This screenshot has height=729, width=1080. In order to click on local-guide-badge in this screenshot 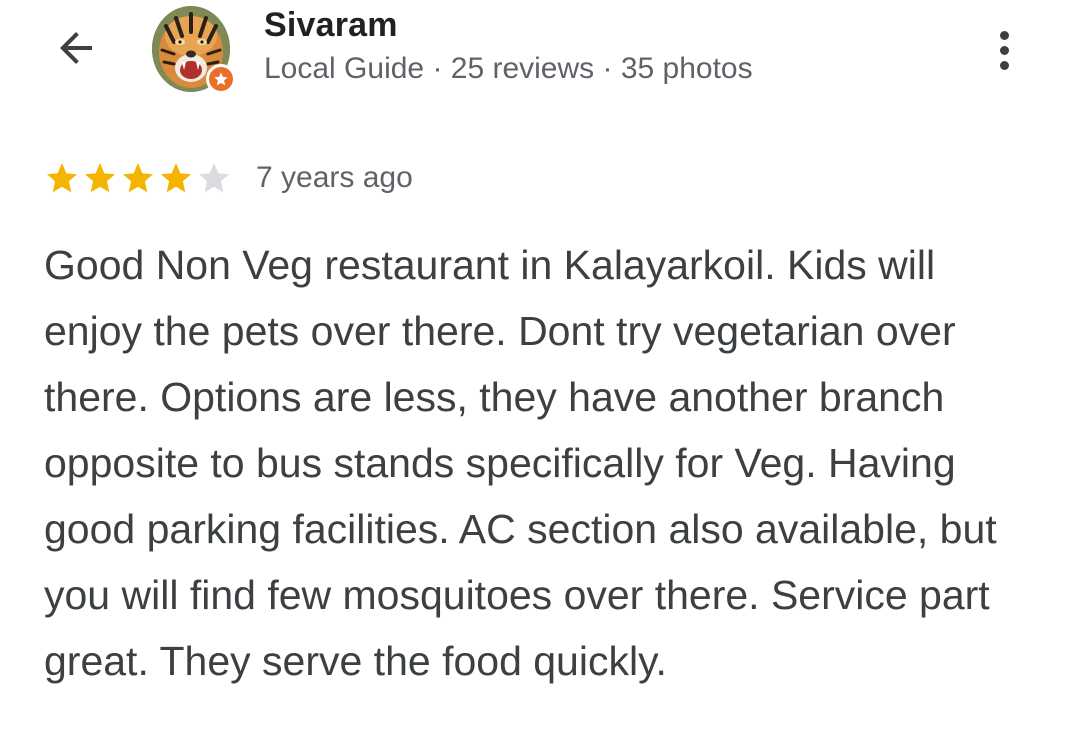, I will do `click(221, 79)`.